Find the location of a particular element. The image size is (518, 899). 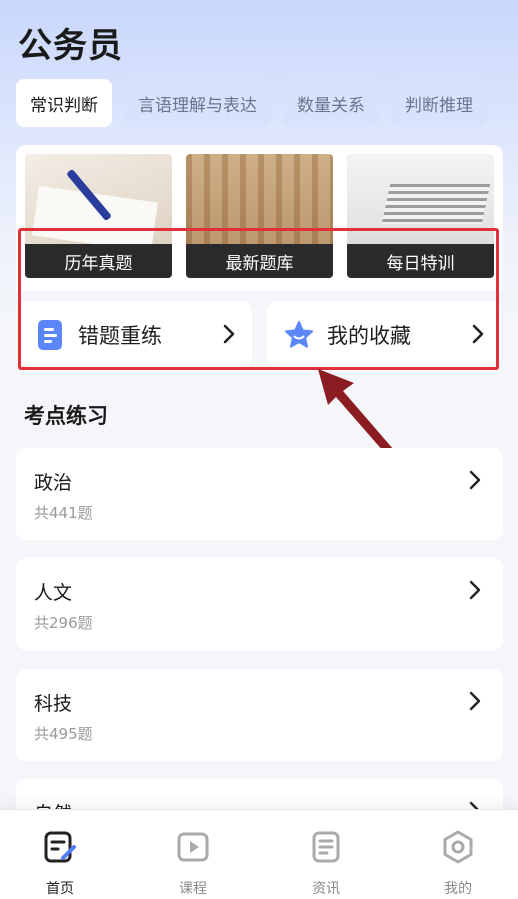

topic-name: 科技 is located at coordinates (53, 704).